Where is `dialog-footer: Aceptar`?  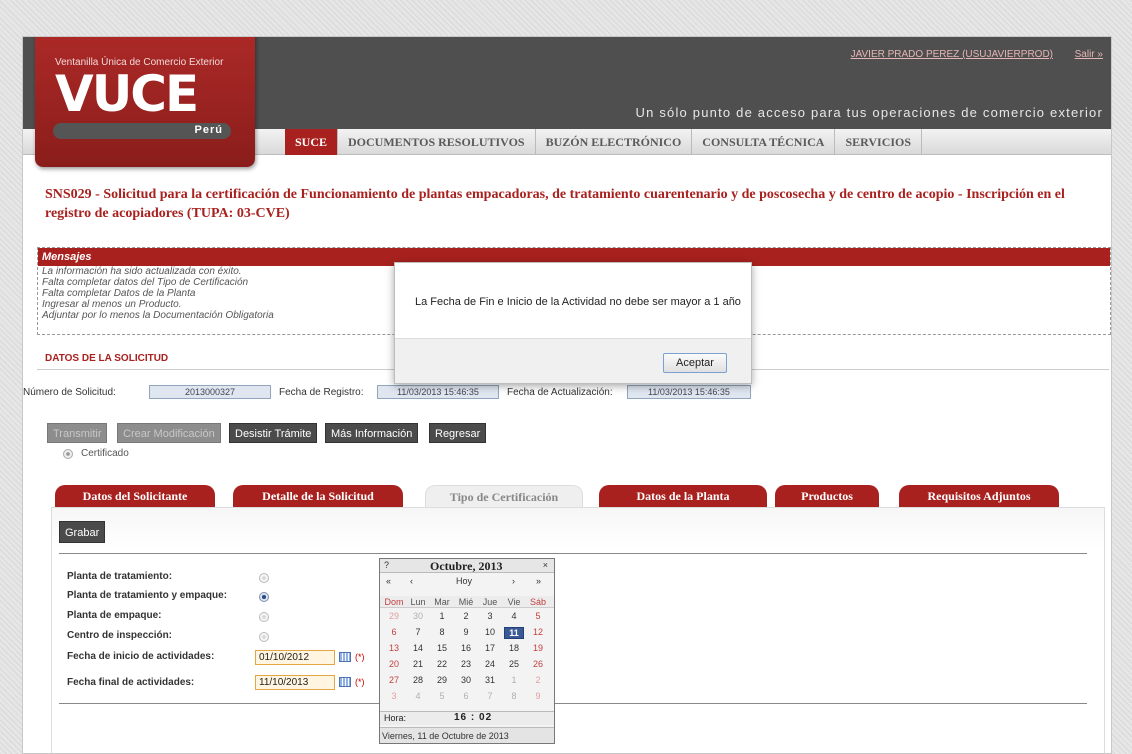 dialog-footer: Aceptar is located at coordinates (573, 360).